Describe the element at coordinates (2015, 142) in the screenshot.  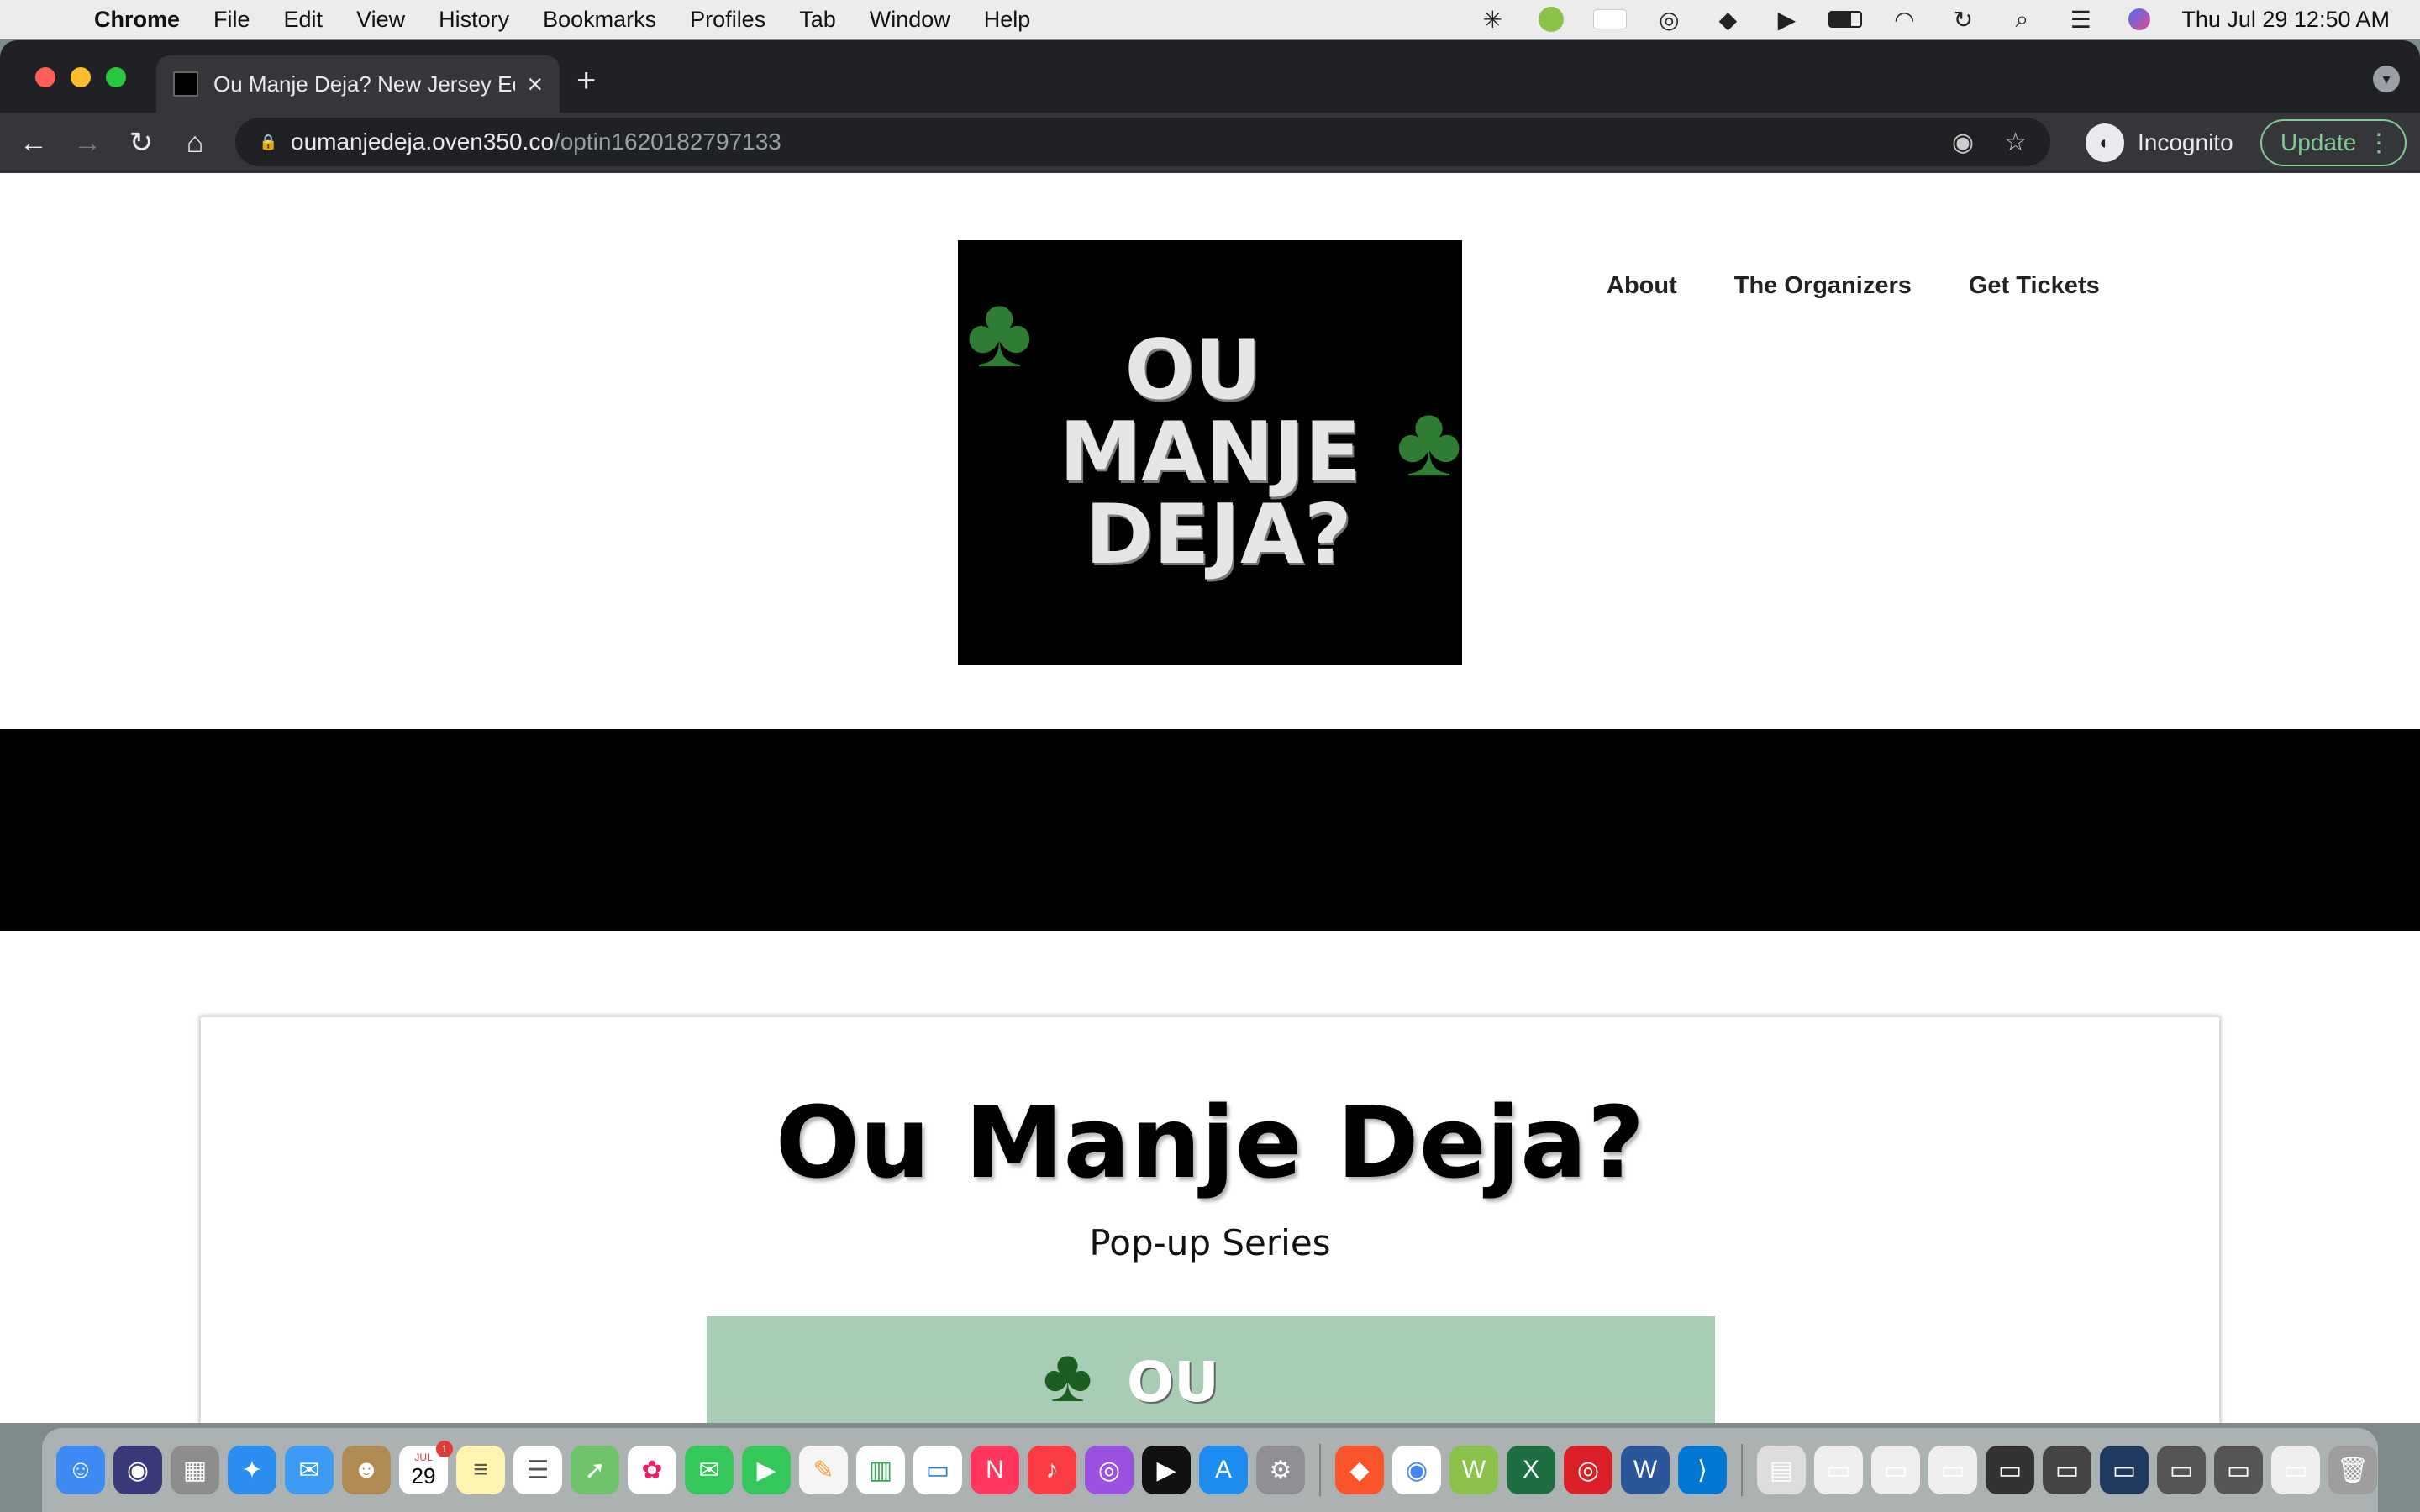
I see `bookmark-star-icon: ☆` at that location.